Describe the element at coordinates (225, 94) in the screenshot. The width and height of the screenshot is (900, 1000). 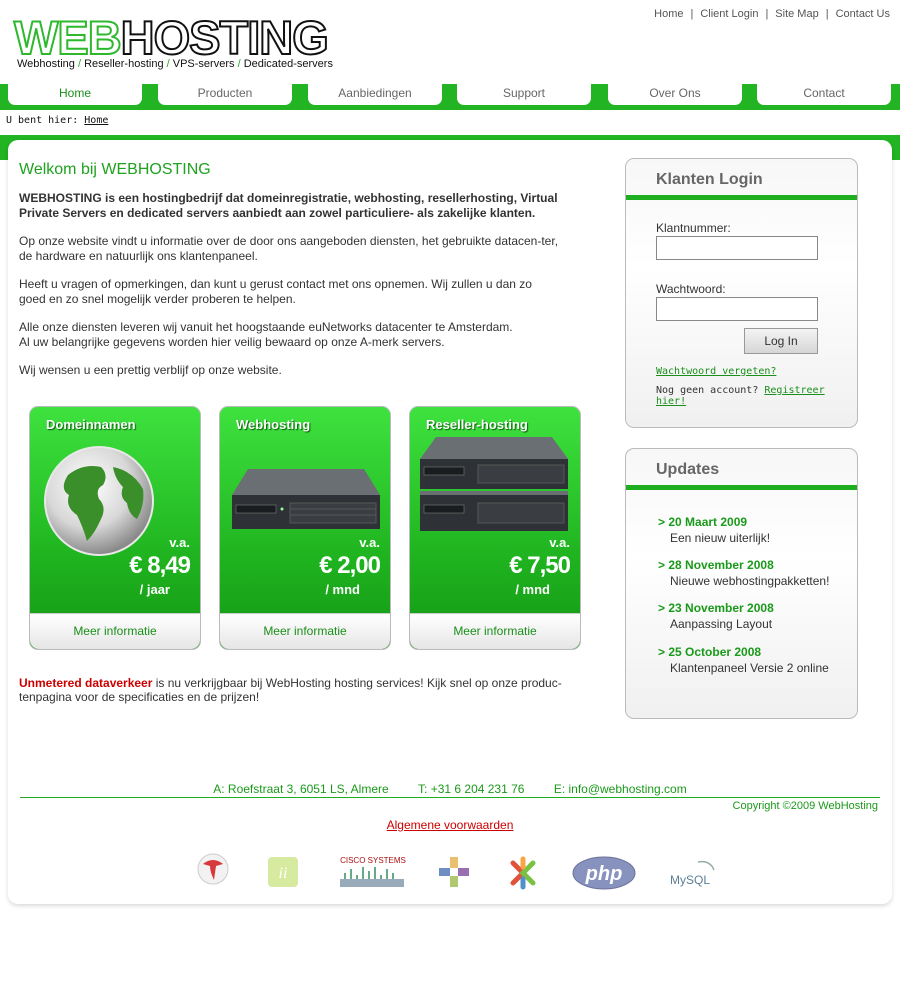
I see `nav-tab-producten: Producten` at that location.